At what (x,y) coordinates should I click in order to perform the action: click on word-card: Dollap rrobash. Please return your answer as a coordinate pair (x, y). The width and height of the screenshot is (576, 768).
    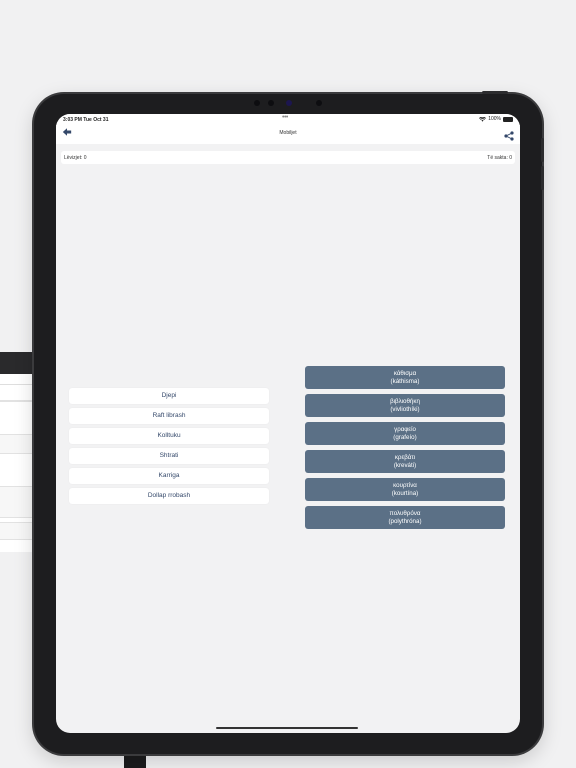
    Looking at the image, I should click on (169, 496).